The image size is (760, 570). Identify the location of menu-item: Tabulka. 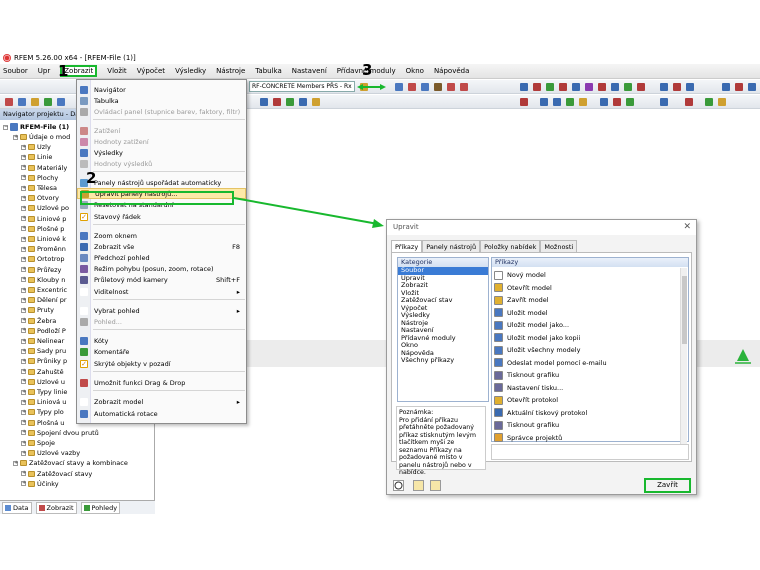
(161, 100).